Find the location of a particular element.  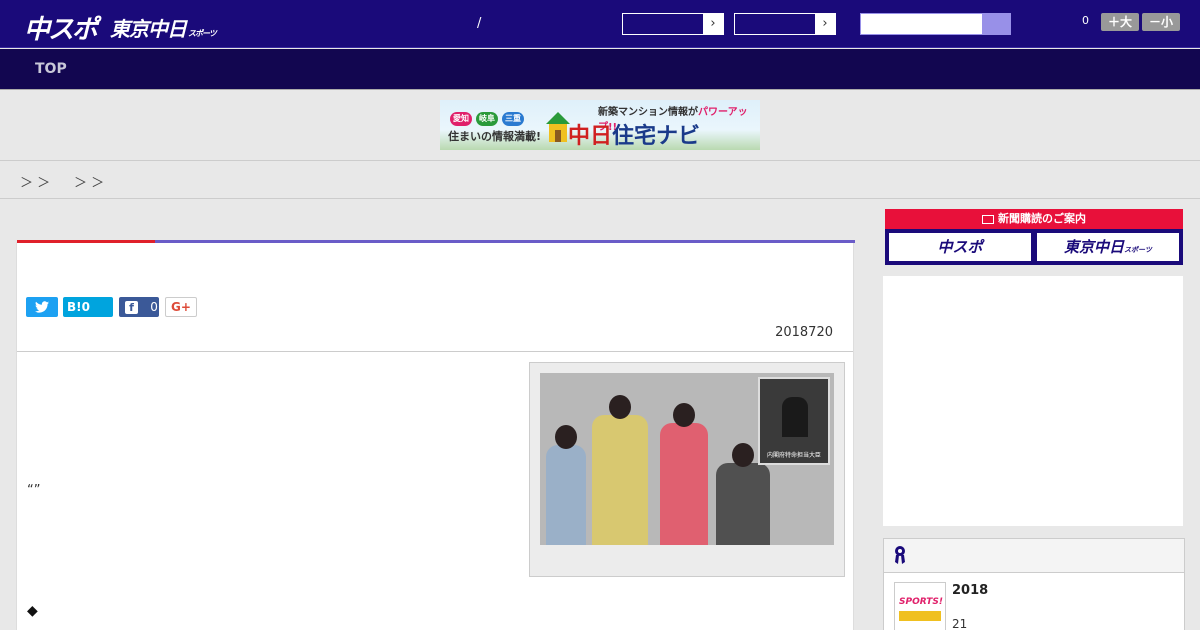

font-smaller-button: －小 is located at coordinates (1161, 22).